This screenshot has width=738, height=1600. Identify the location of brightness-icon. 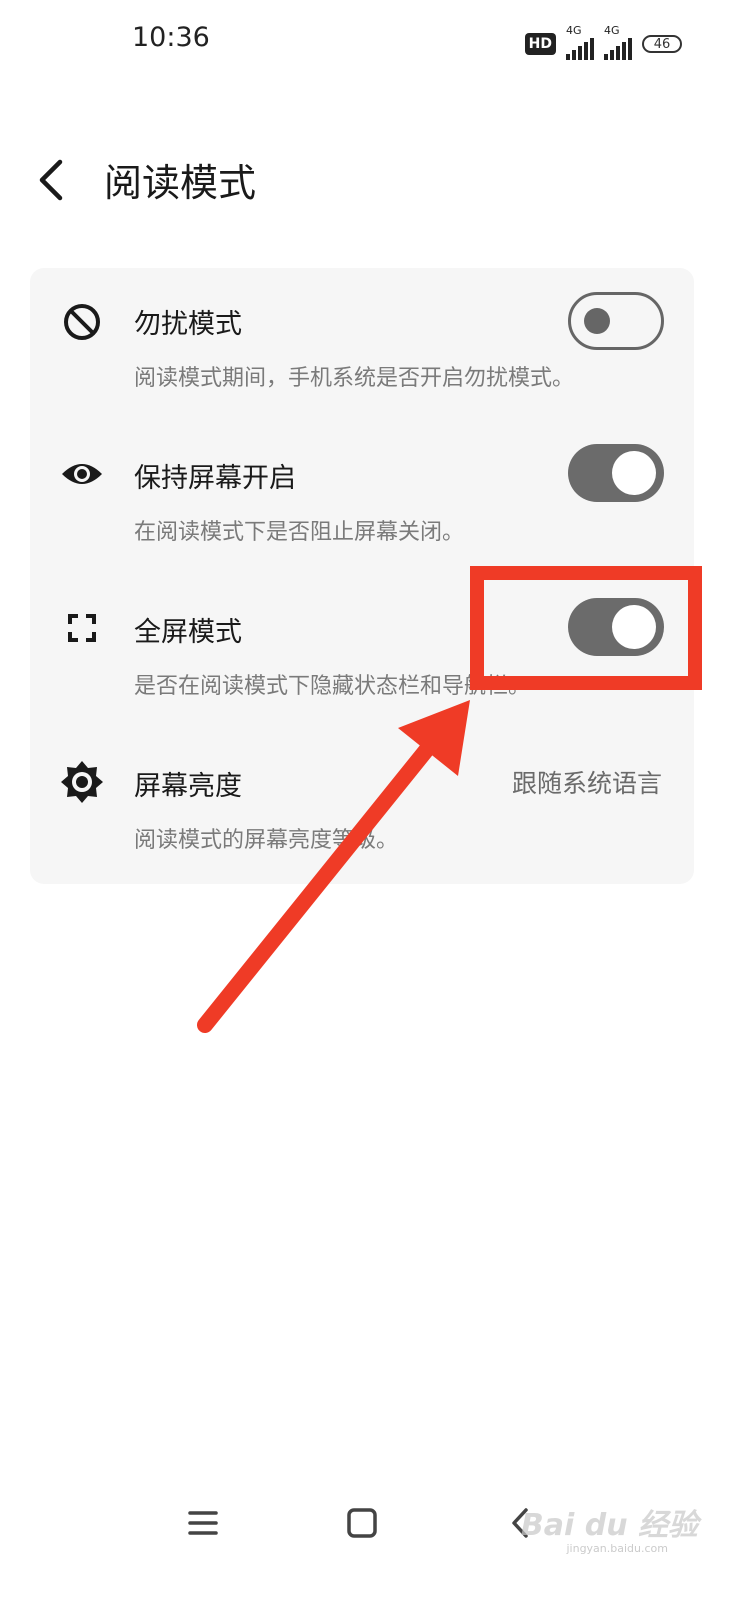
(82, 782).